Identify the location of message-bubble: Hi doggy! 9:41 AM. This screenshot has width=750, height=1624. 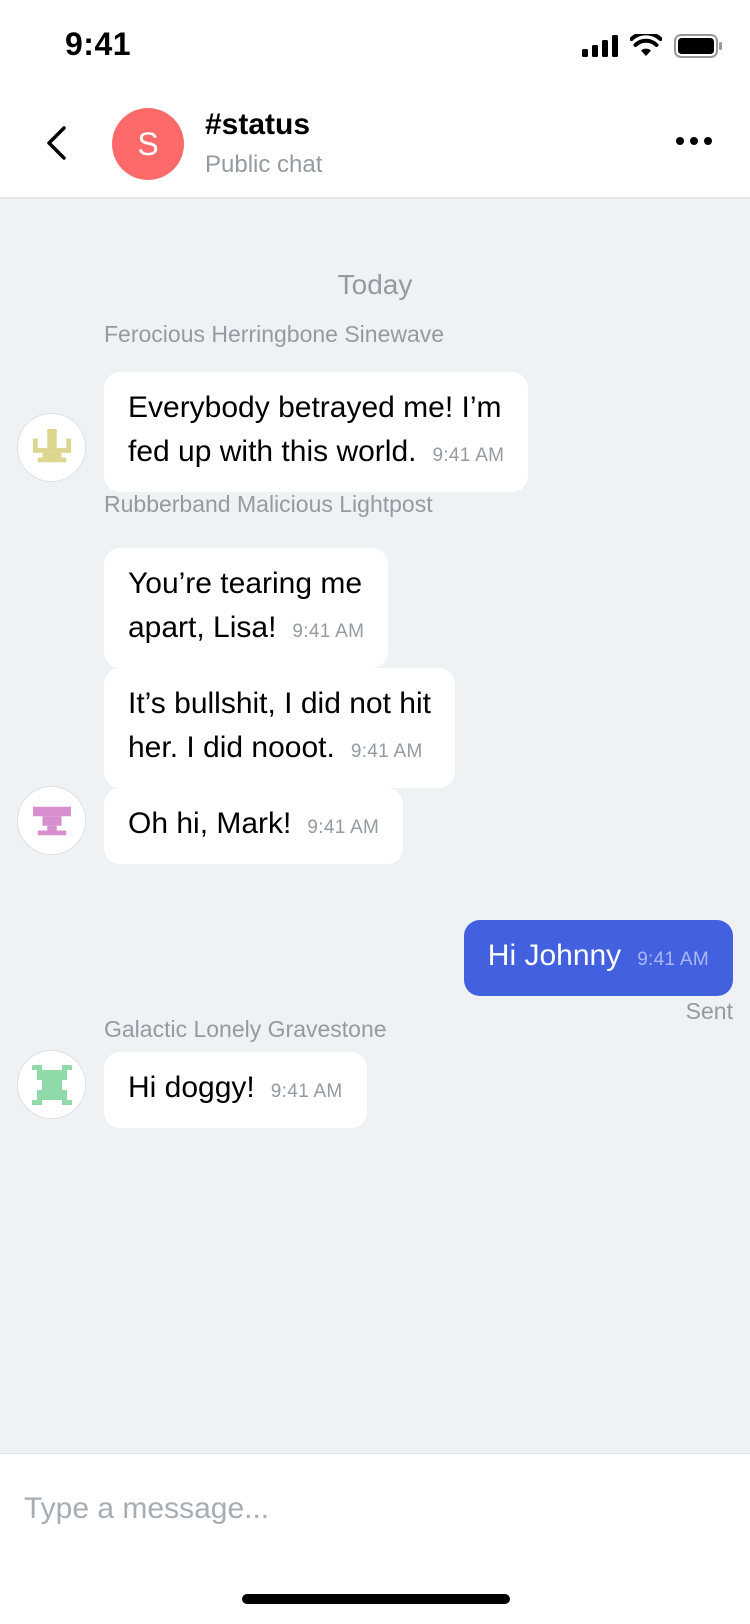
(235, 1090).